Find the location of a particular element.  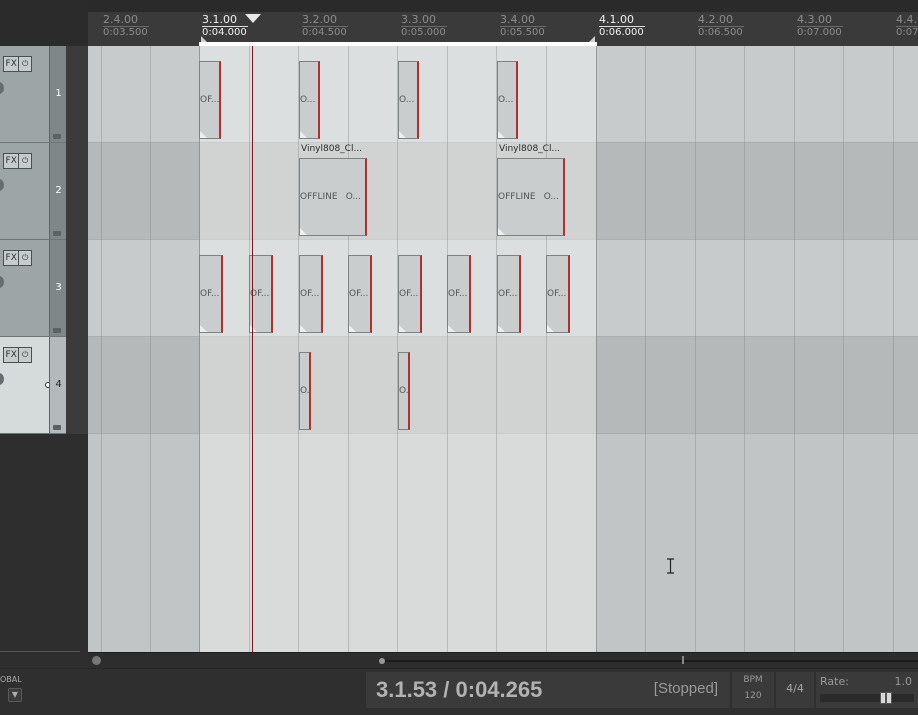

tcp-divider is located at coordinates (40, 651).